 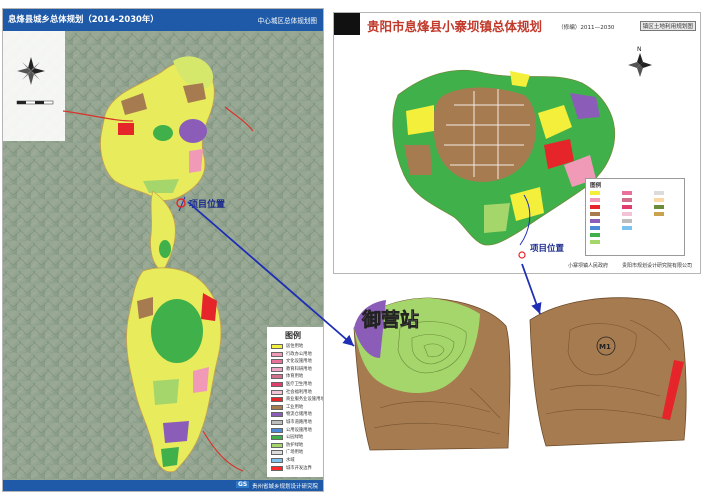 What do you see at coordinates (201, 380) in the screenshot?
I see `pink-south` at bounding box center [201, 380].